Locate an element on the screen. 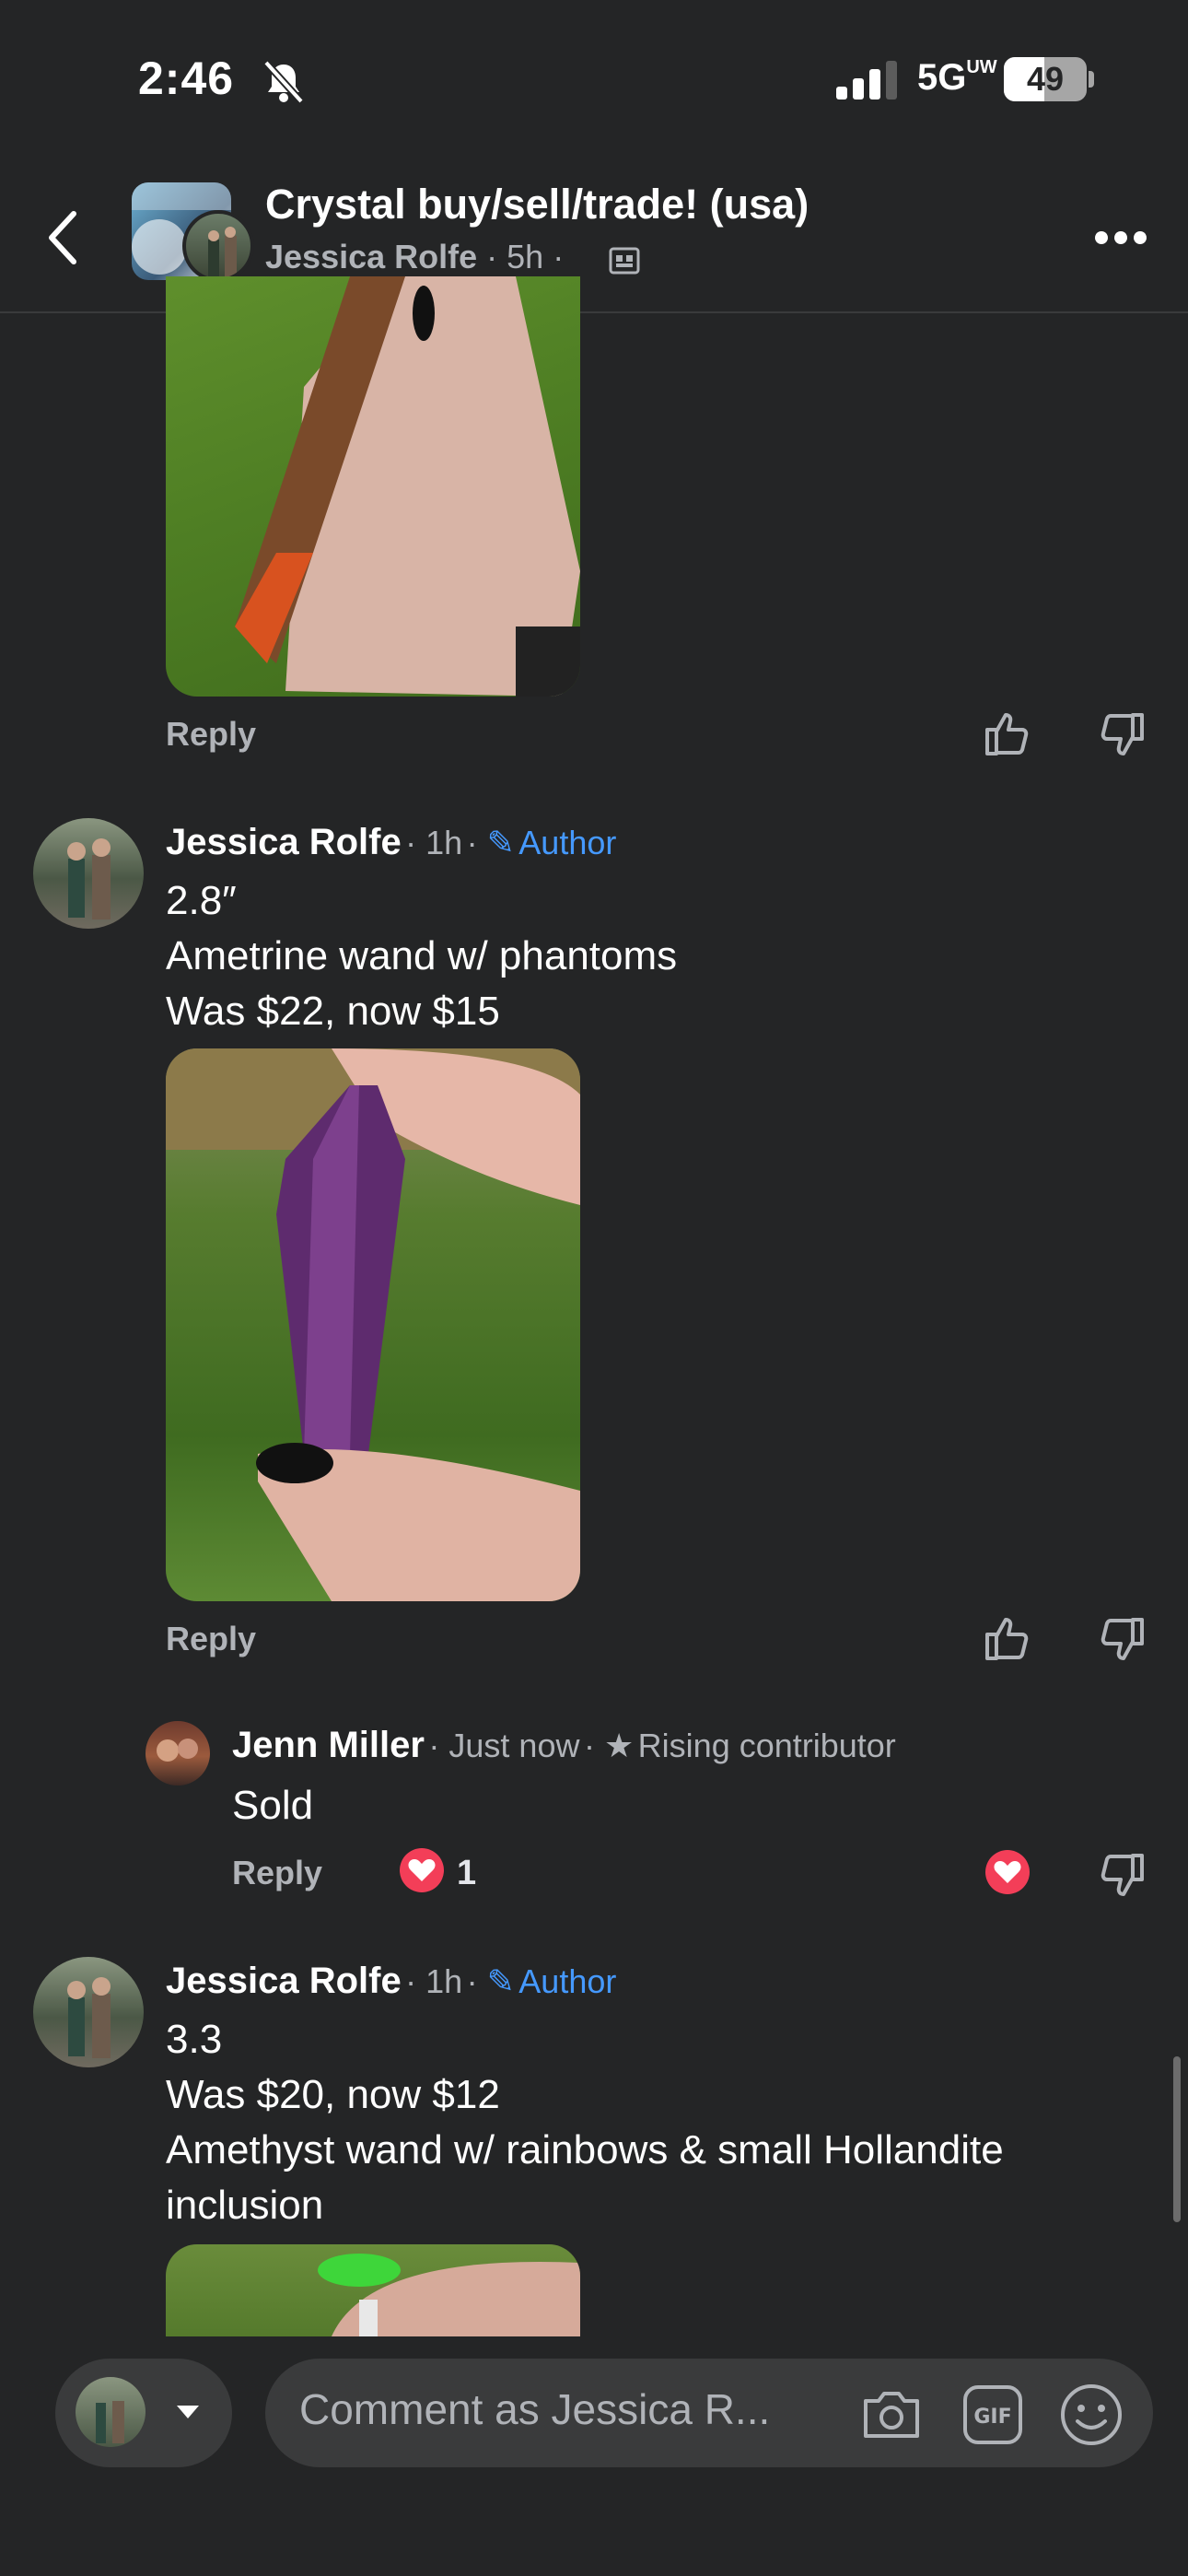 The height and width of the screenshot is (2576, 1188). svg-text: GIF is located at coordinates (992, 2417).